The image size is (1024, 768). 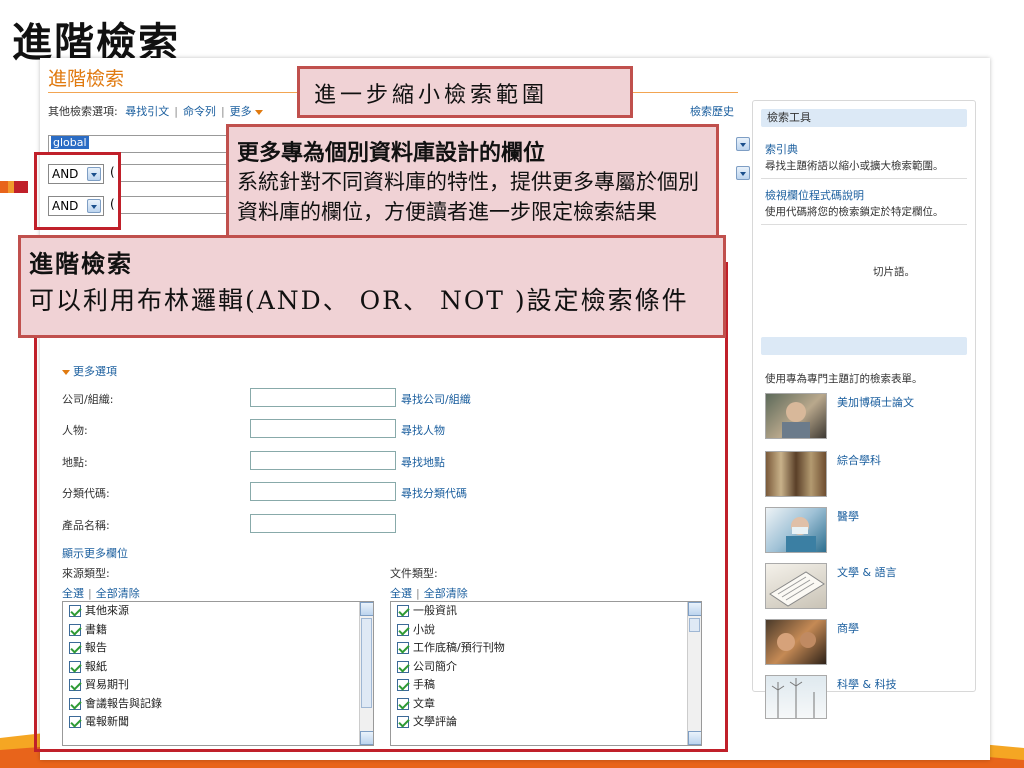 I want to click on partial-desc: 切片語。, so click(x=894, y=272).